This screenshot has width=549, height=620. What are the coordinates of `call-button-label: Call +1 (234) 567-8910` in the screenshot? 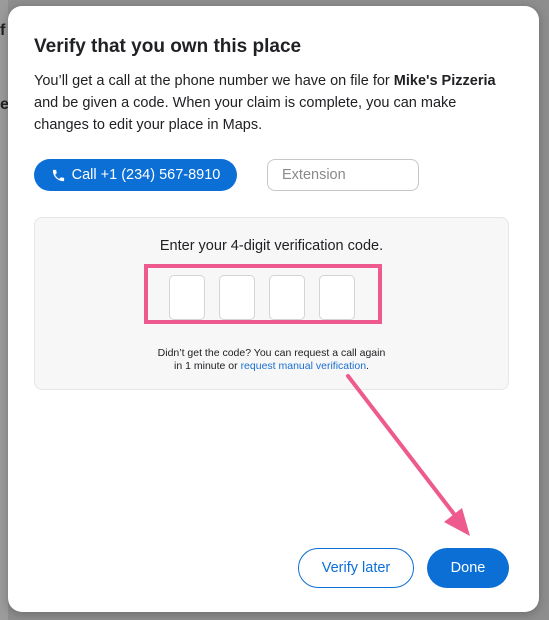 It's located at (146, 175).